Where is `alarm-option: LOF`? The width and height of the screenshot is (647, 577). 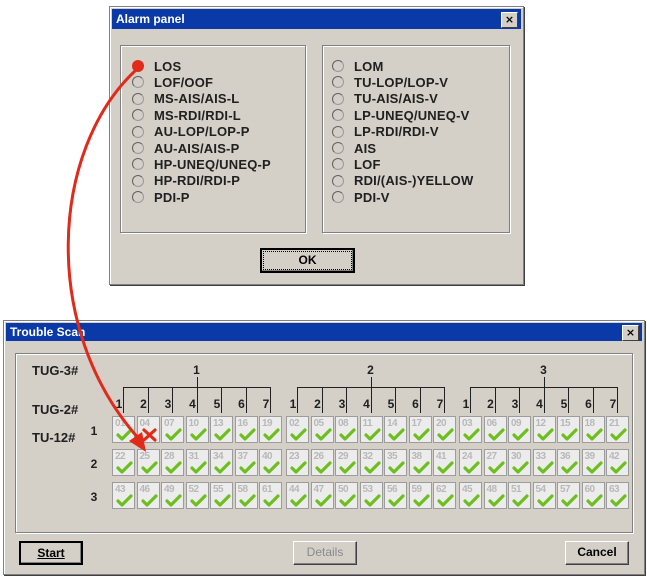
alarm-option: LOF is located at coordinates (356, 164).